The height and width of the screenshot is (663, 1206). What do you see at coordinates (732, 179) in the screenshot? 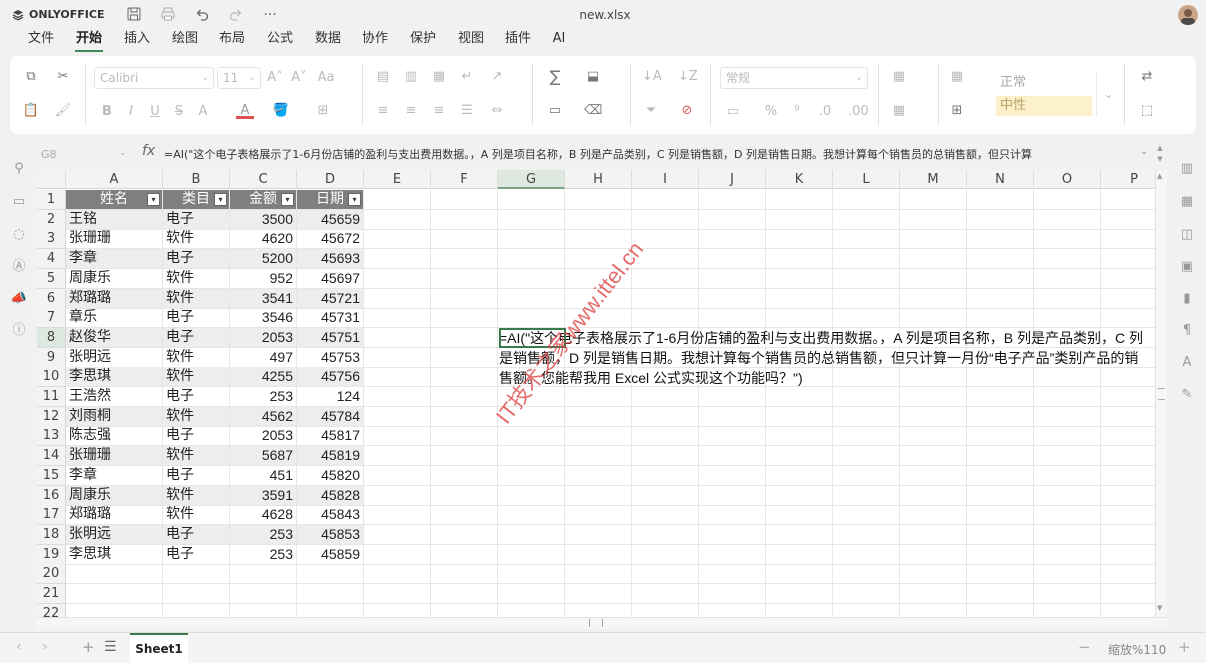
I see `column-header-j: J` at bounding box center [732, 179].